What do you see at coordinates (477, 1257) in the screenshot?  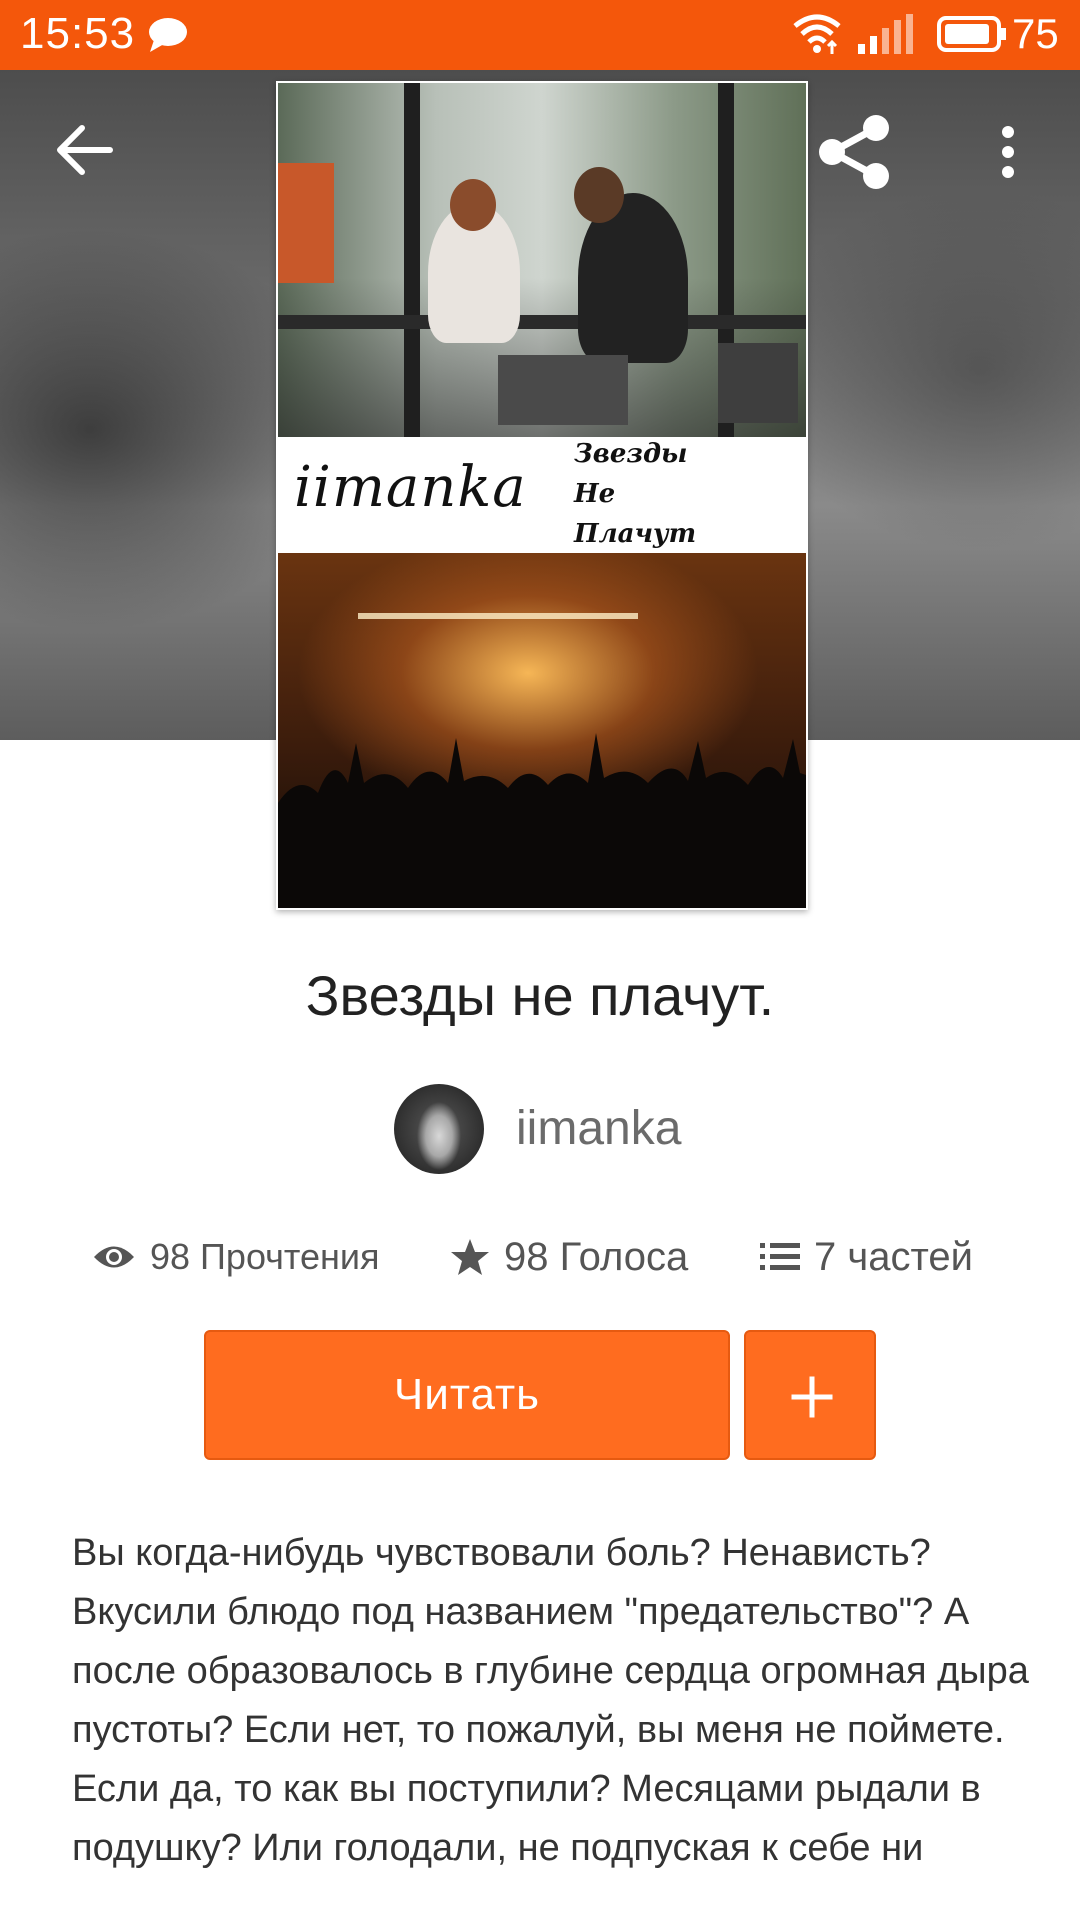 I see `star-icon` at bounding box center [477, 1257].